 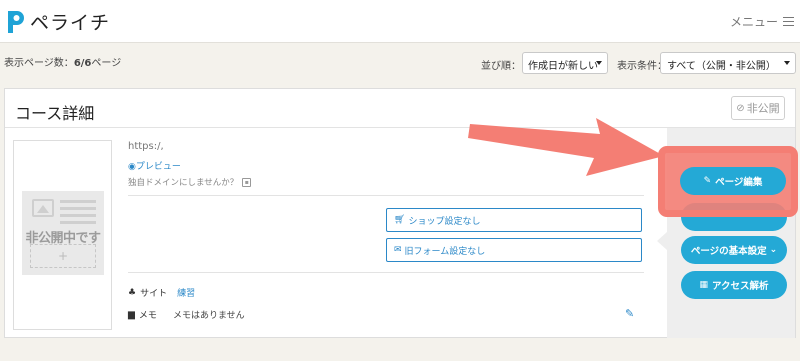 I want to click on access-analysis-button: ▦ アクセス解析, so click(x=734, y=285).